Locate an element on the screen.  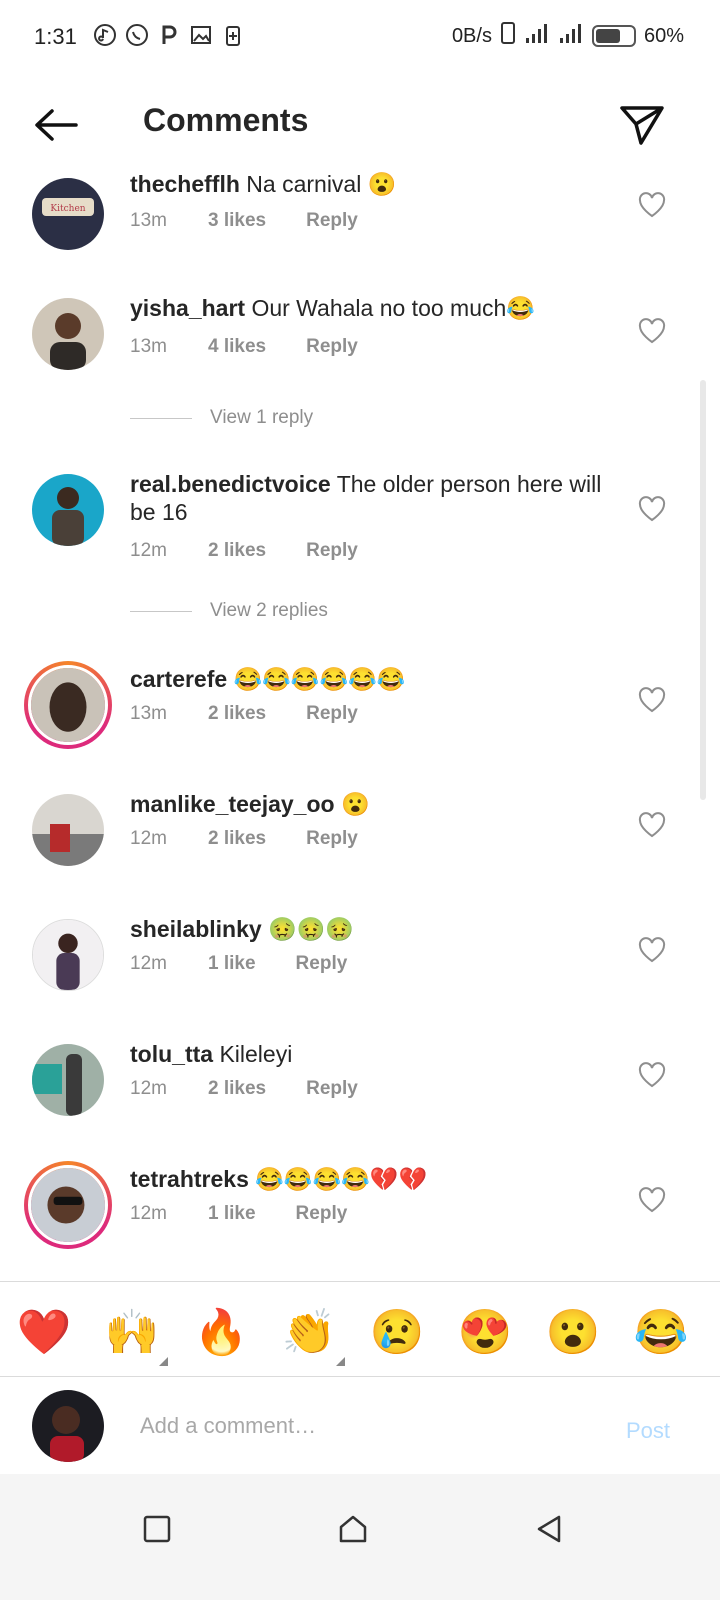
comment-text: sheilablinky 🤢🤢🤢 is located at coordinates (370, 929).